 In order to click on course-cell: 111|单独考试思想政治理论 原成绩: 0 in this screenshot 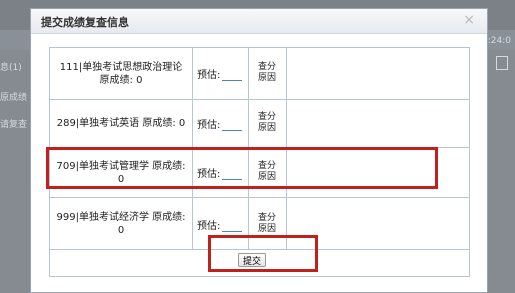, I will do `click(121, 73)`.